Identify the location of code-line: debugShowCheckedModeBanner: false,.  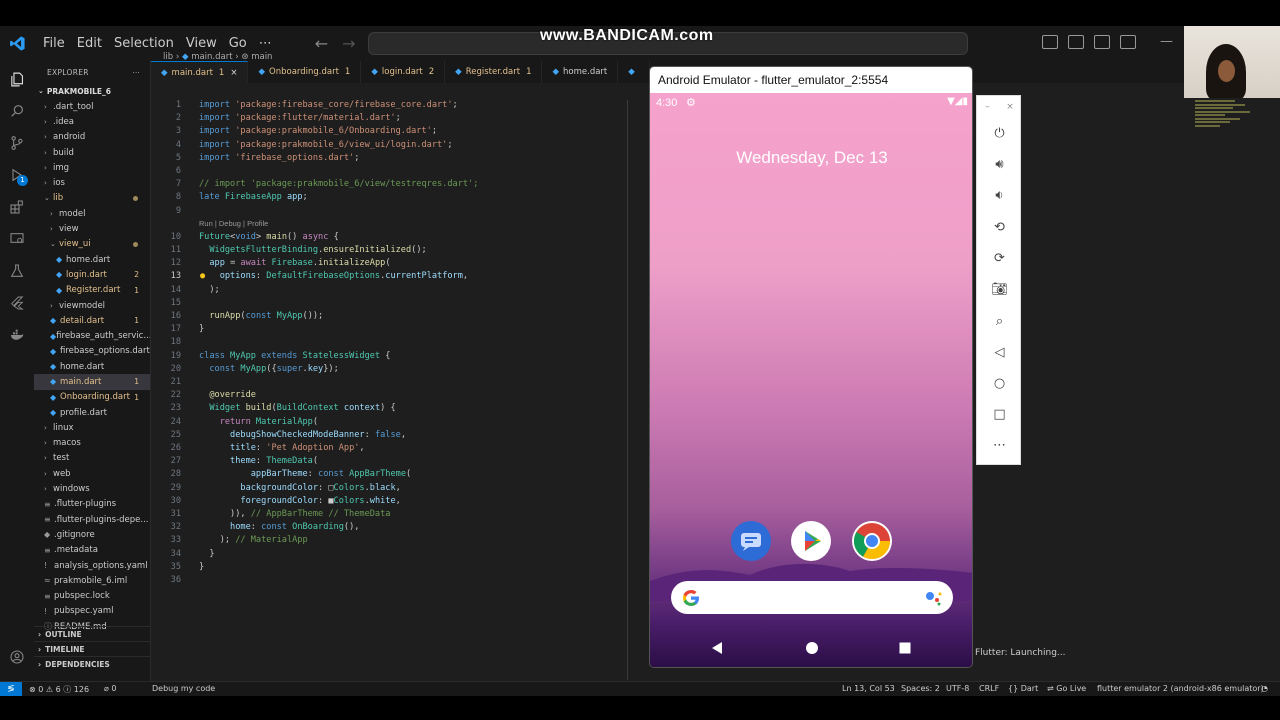
(302, 435).